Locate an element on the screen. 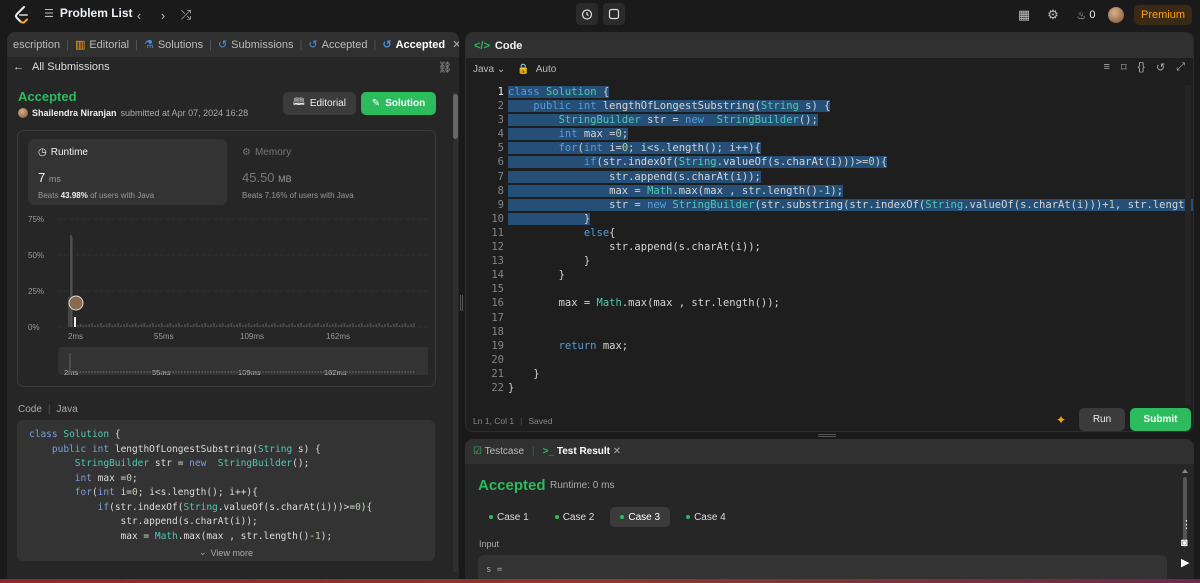 The width and height of the screenshot is (1200, 583). line-number: 6 is located at coordinates (500, 162).